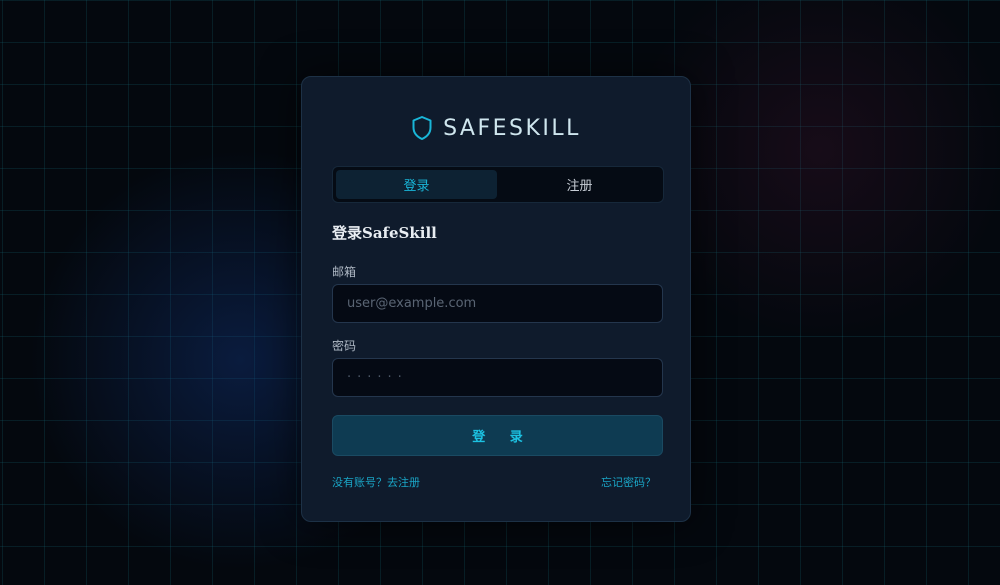 The width and height of the screenshot is (1000, 585). I want to click on tab-register: 注册, so click(579, 184).